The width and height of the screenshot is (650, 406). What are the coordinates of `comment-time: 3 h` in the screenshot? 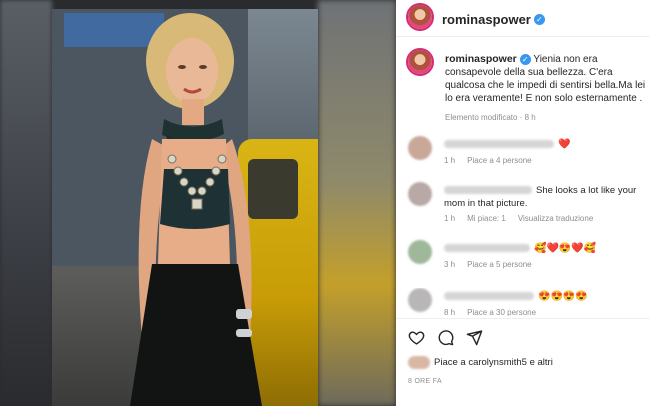 It's located at (450, 264).